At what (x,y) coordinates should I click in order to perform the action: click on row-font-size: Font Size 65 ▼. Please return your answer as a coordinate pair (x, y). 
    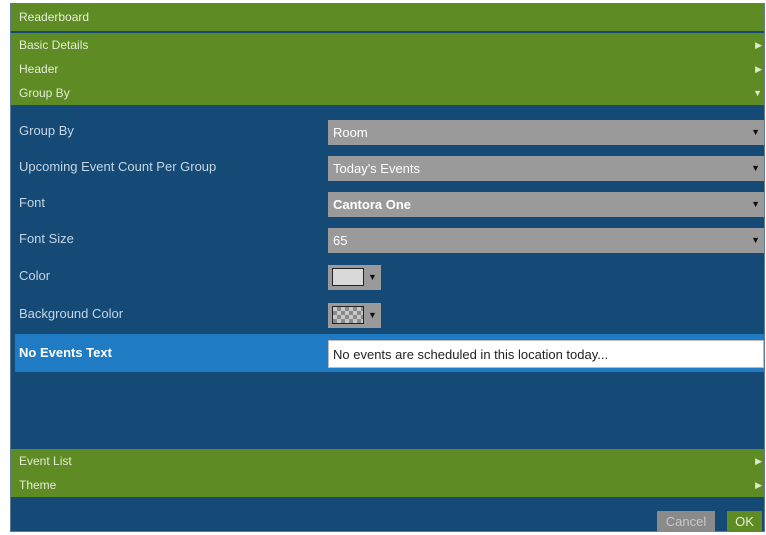
    Looking at the image, I should click on (389, 239).